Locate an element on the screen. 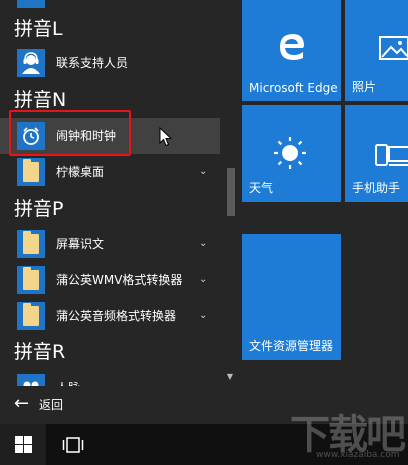  app-item-wmv-converter: 蒲公英WMV格式转换器 ⌄ is located at coordinates (110, 280).